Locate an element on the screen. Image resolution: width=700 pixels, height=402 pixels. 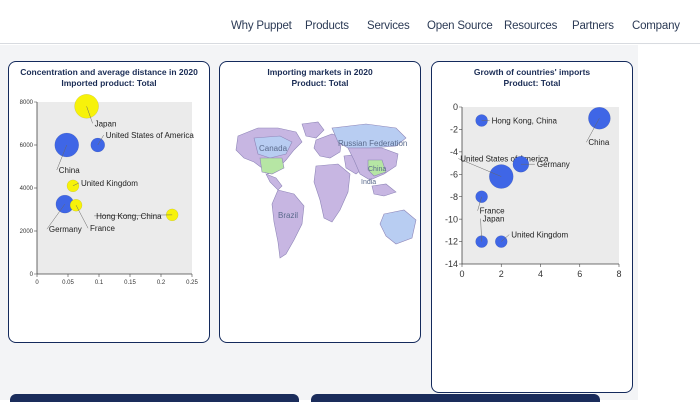
nav-services: Services is located at coordinates (388, 26).